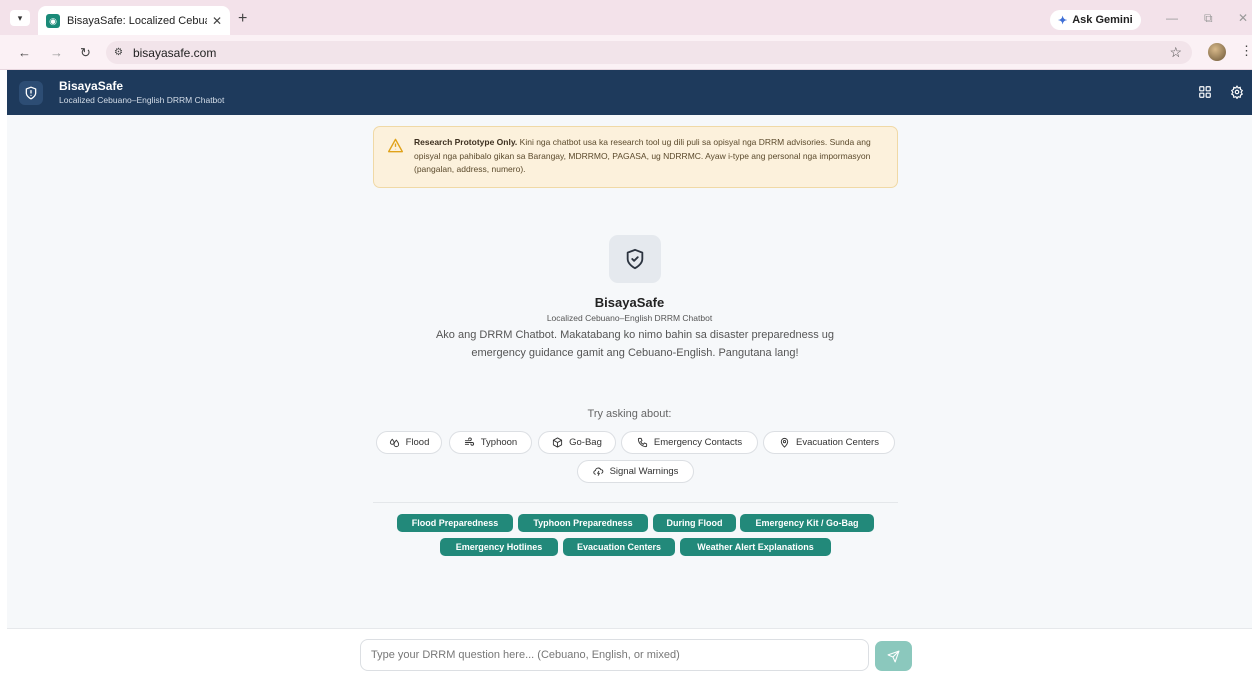 The width and height of the screenshot is (1252, 673). I want to click on topic-chip-evacuation-centers: Evacuation Centers, so click(829, 442).